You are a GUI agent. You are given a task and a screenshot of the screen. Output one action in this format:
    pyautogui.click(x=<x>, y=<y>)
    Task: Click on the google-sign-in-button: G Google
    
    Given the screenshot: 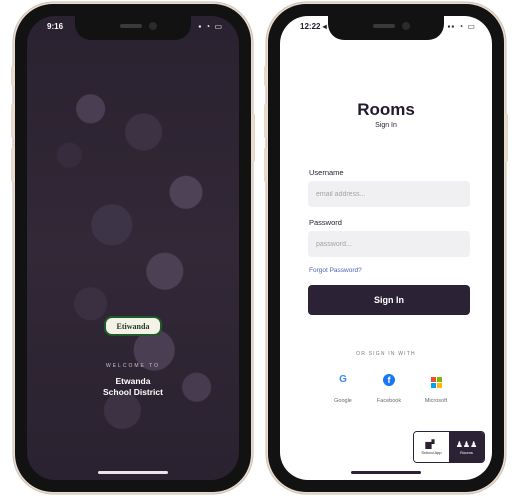 What is the action you would take?
    pyautogui.click(x=343, y=389)
    